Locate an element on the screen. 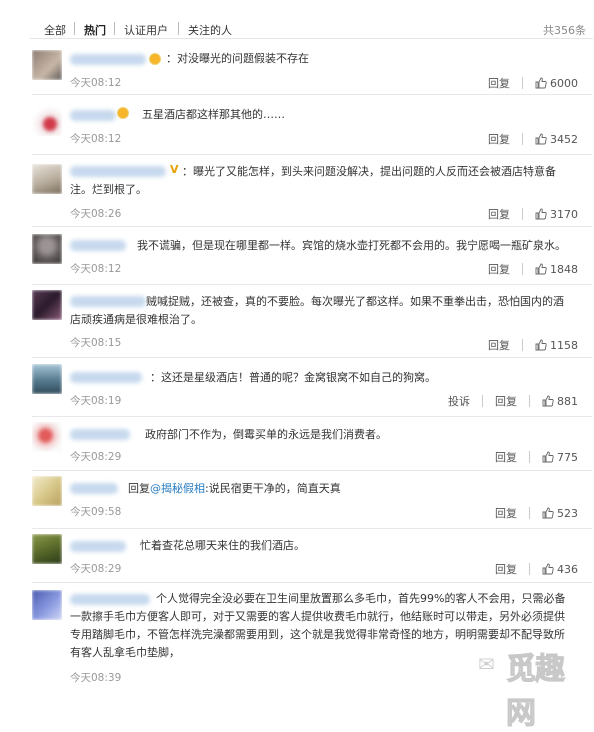 The height and width of the screenshot is (732, 594). comment-filter-tabs: 全部 热门 认证用户 关注的人 共356条 is located at coordinates (297, 20).